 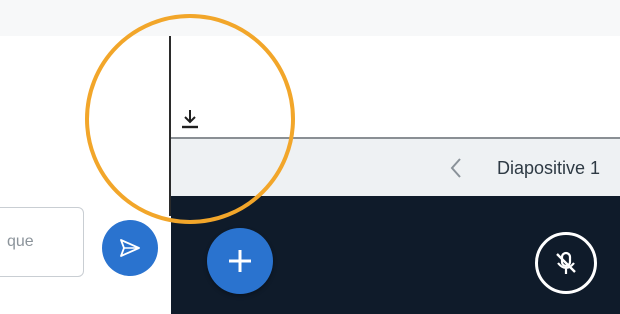 I want to click on send-button, so click(x=130, y=248).